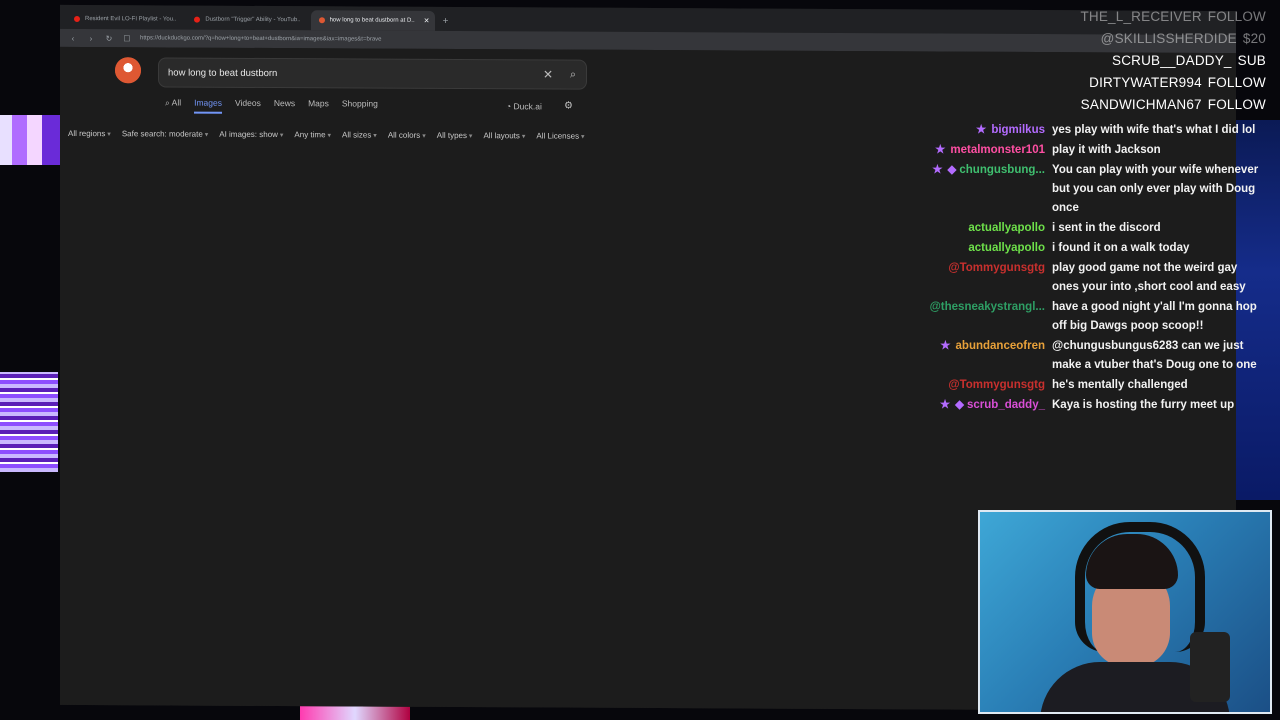 The image size is (1280, 720). Describe the element at coordinates (1177, 82) in the screenshot. I see `alert-item: DIRTYWATER994 FOLLOW` at that location.